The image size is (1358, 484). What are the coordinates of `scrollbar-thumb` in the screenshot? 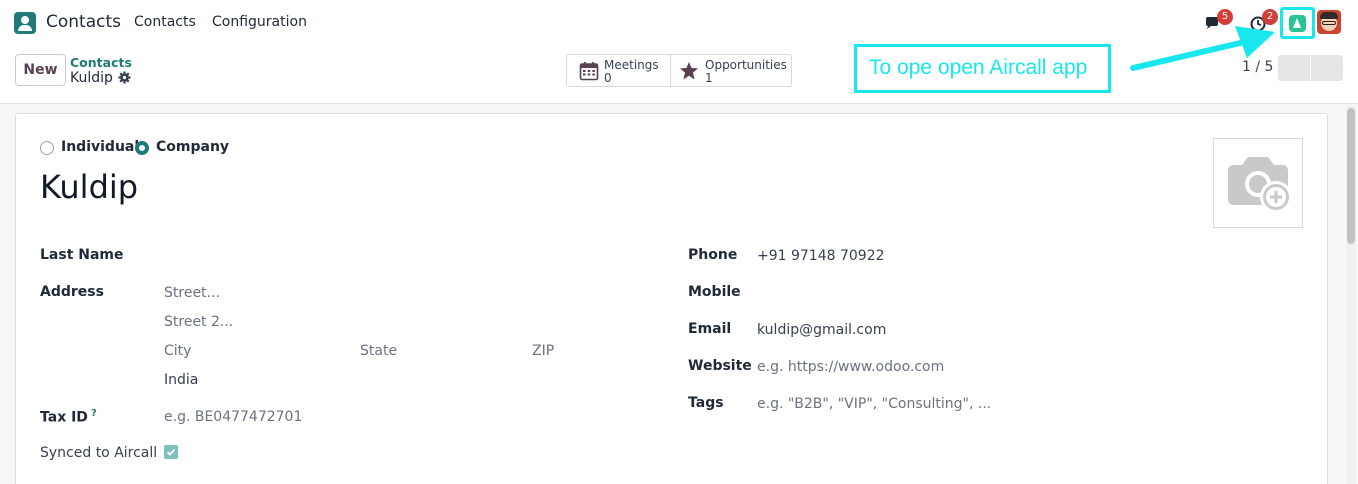 It's located at (1351, 176).